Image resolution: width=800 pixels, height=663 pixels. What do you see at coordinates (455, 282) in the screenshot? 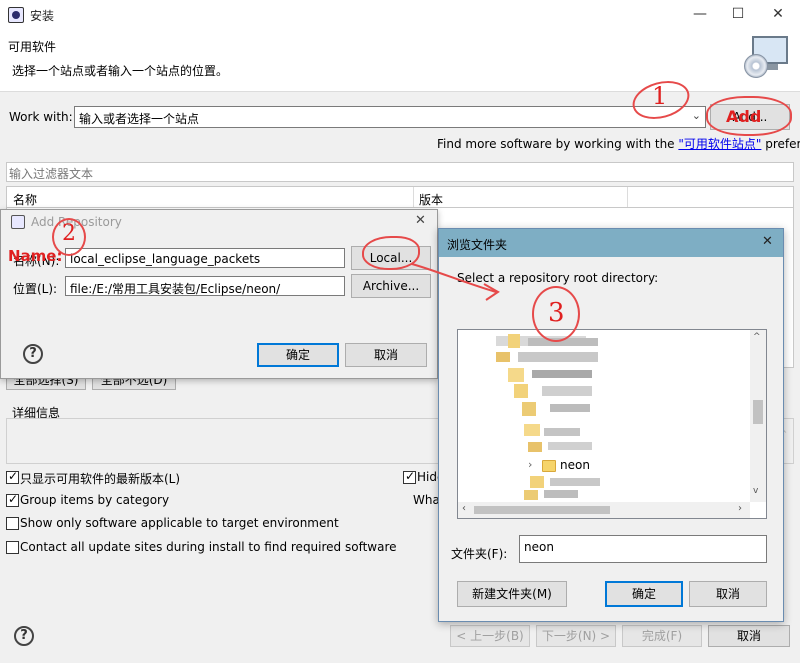
I see `annotation-arrow` at bounding box center [455, 282].